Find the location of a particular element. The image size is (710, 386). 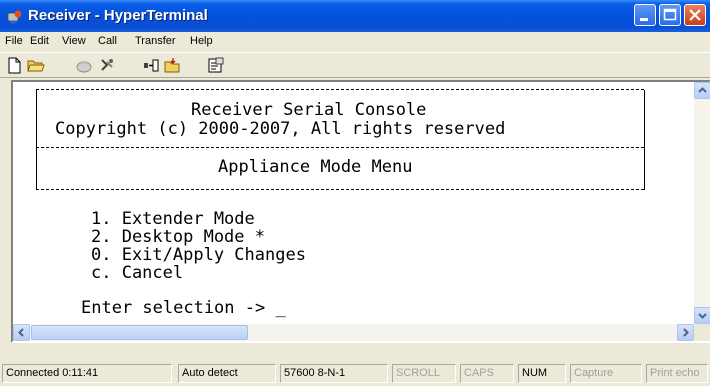

status-num: NUM is located at coordinates (542, 373).